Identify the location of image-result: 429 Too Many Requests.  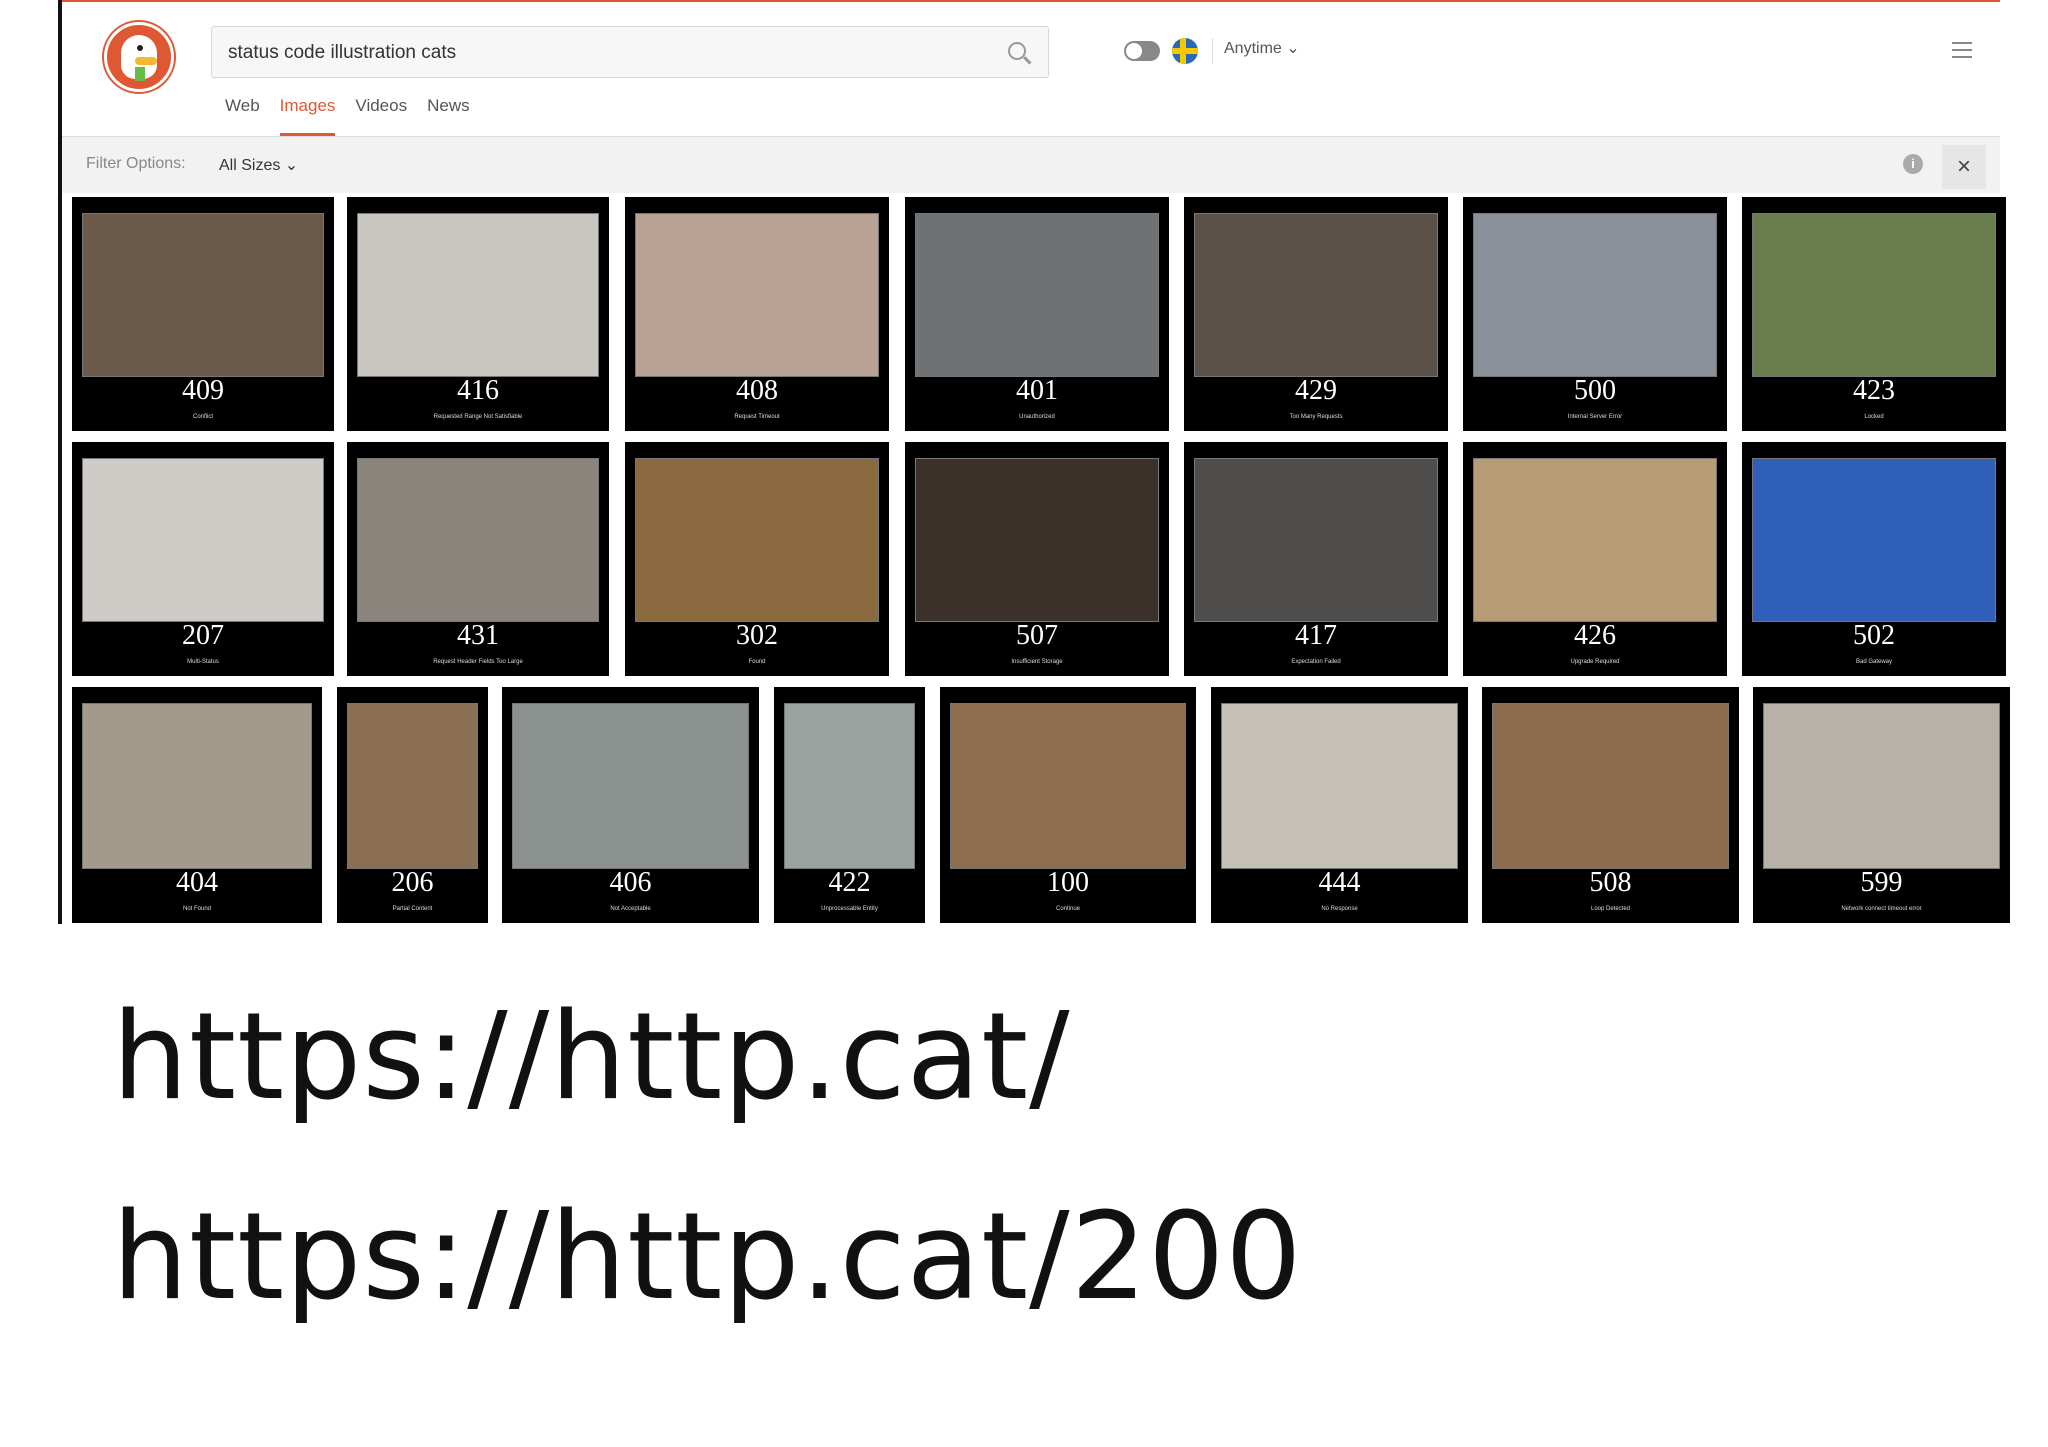
(1316, 314).